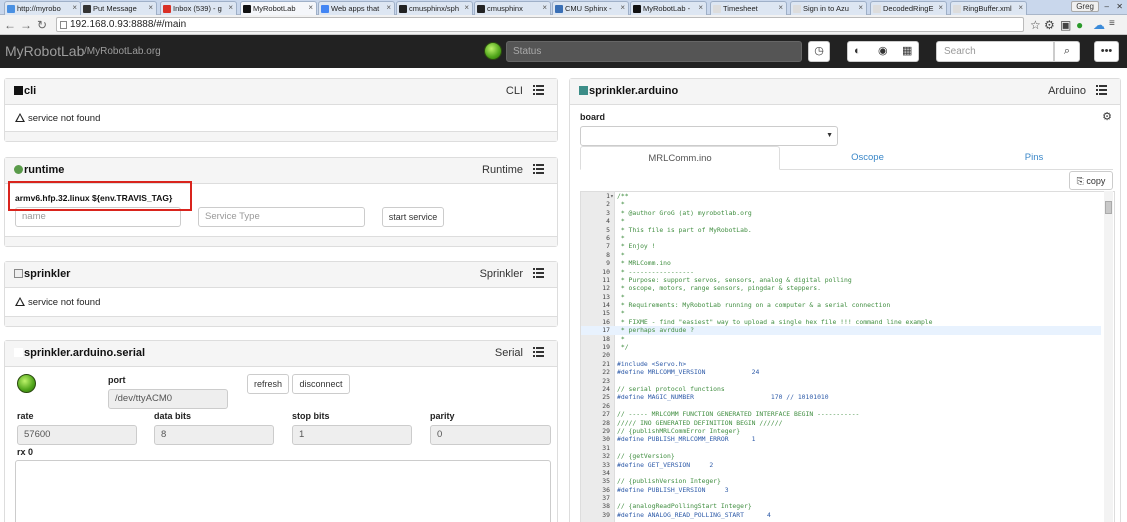  I want to click on browser-tab: Put Message ×, so click(118, 8).